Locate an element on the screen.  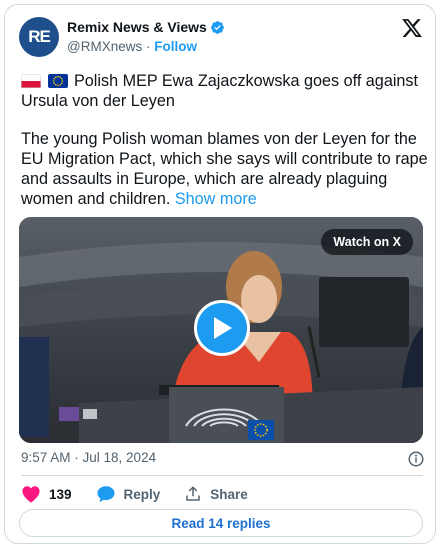
verified-badge-icon is located at coordinates (217, 27).